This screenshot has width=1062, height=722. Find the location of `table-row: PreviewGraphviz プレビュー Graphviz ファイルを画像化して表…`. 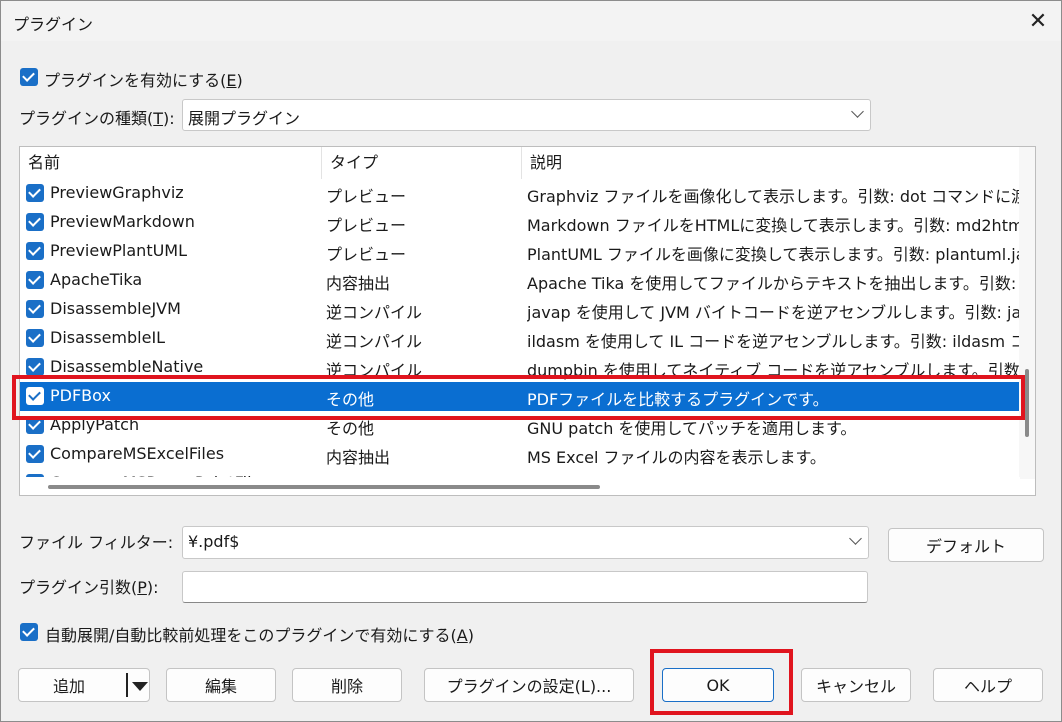

table-row: PreviewGraphviz プレビュー Graphviz ファイルを画像化して表… is located at coordinates (520, 193).